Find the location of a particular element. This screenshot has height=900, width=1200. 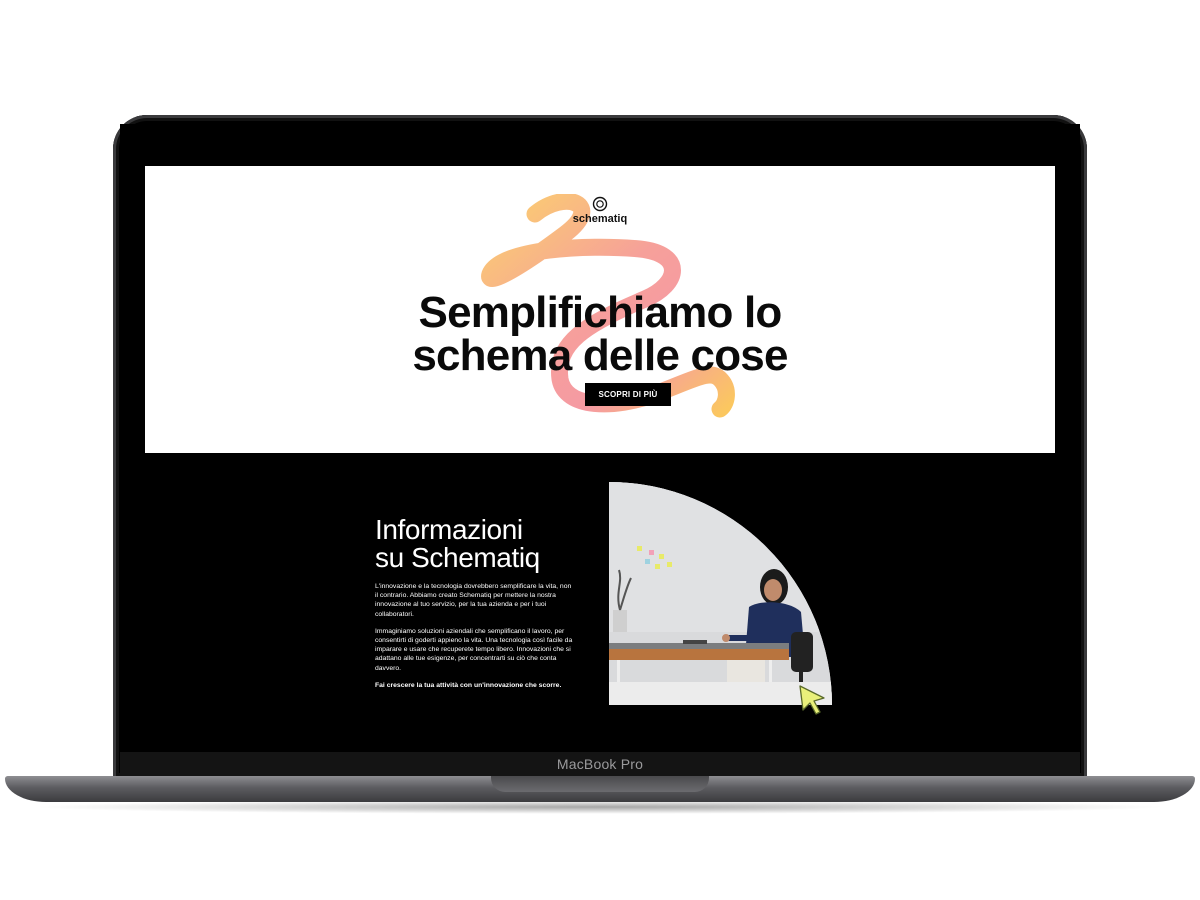

schematiq-logo-icon is located at coordinates (600, 204).